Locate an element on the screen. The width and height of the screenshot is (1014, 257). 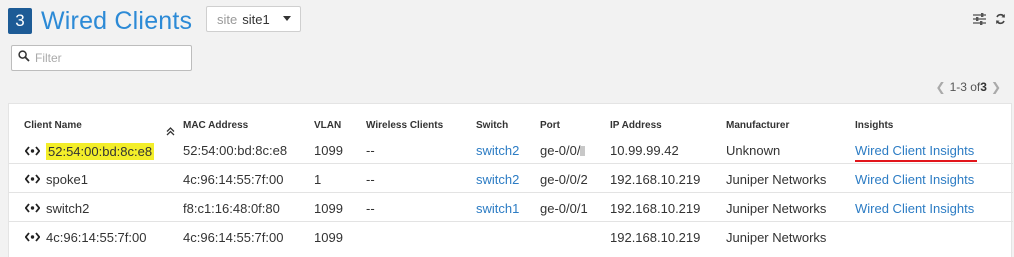
page-range: 1-3 of is located at coordinates (965, 87).